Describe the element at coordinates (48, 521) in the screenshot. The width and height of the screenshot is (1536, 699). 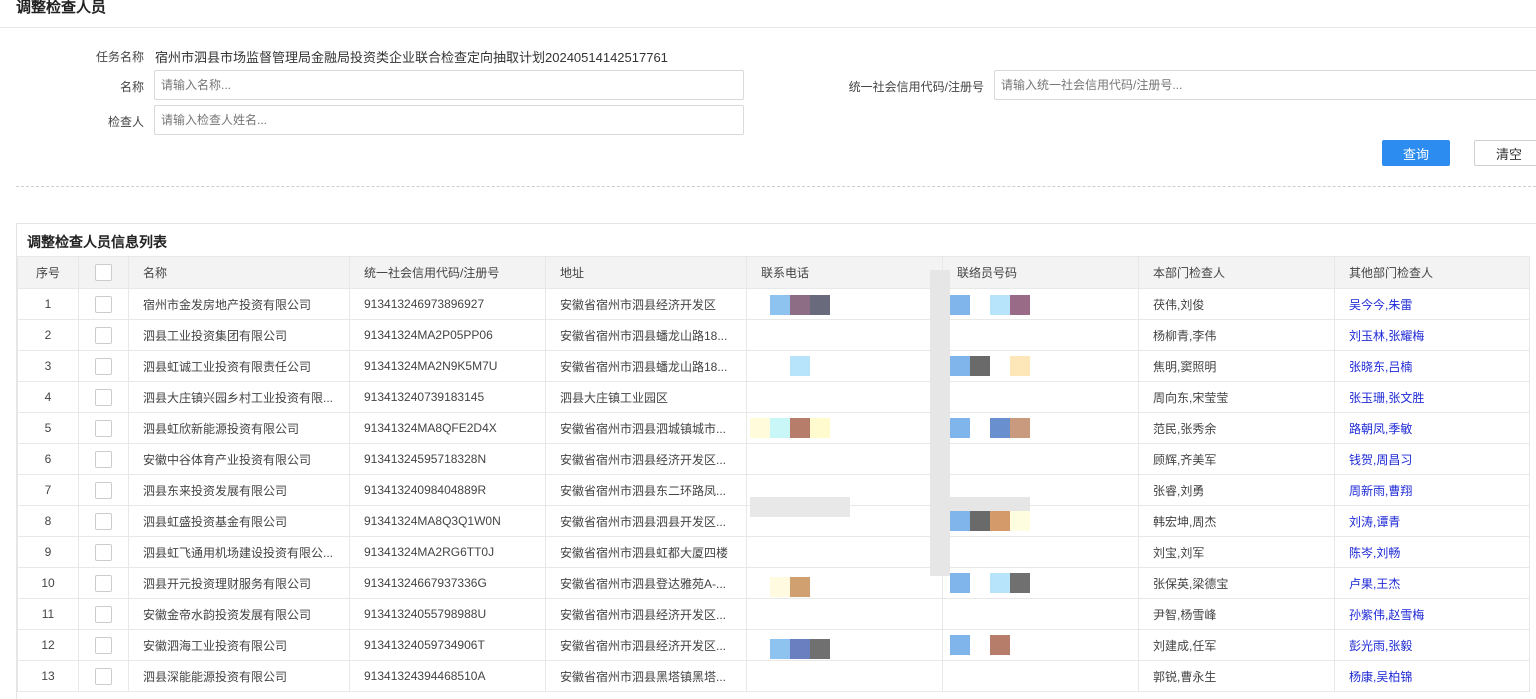
I see `row-index: 8` at that location.